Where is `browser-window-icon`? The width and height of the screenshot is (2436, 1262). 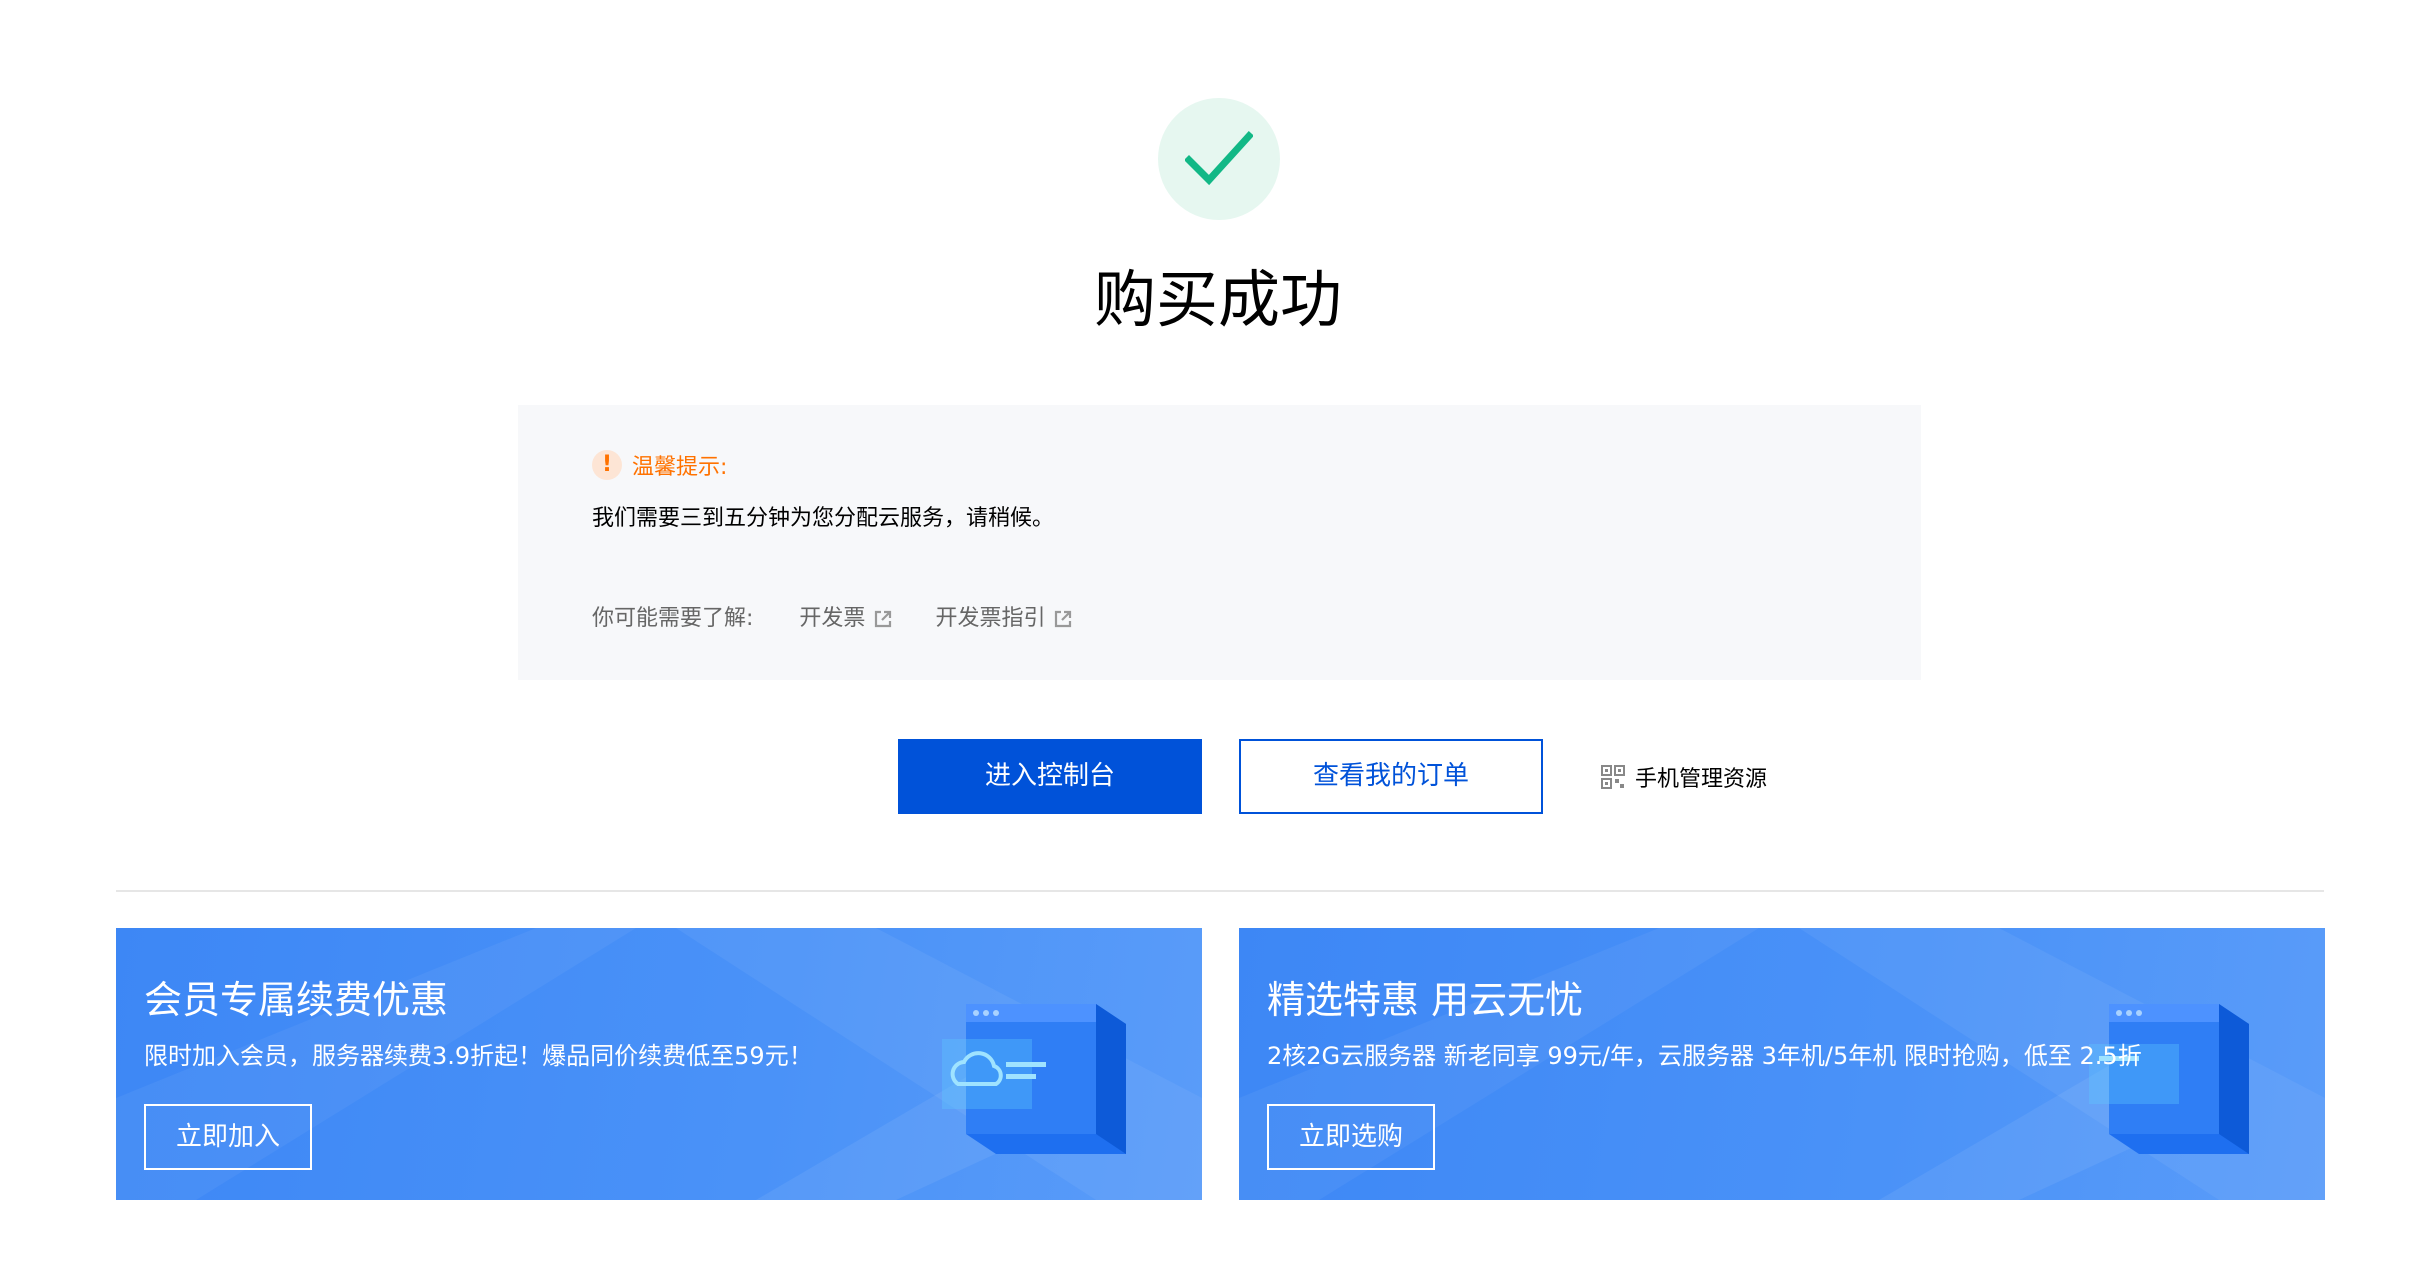
browser-window-icon is located at coordinates (2169, 1079).